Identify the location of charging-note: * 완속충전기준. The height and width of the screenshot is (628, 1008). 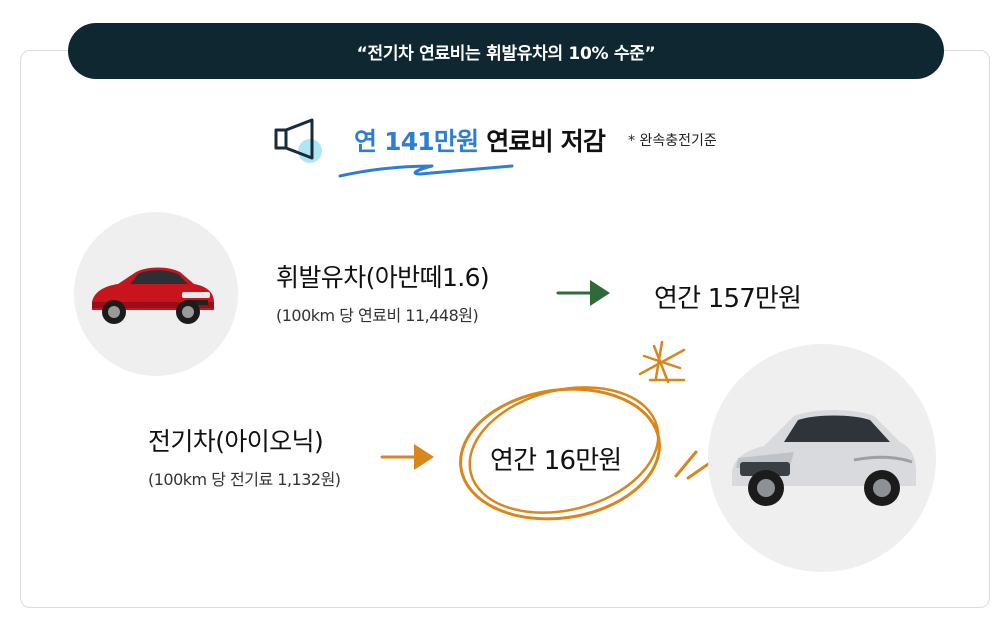
(672, 141).